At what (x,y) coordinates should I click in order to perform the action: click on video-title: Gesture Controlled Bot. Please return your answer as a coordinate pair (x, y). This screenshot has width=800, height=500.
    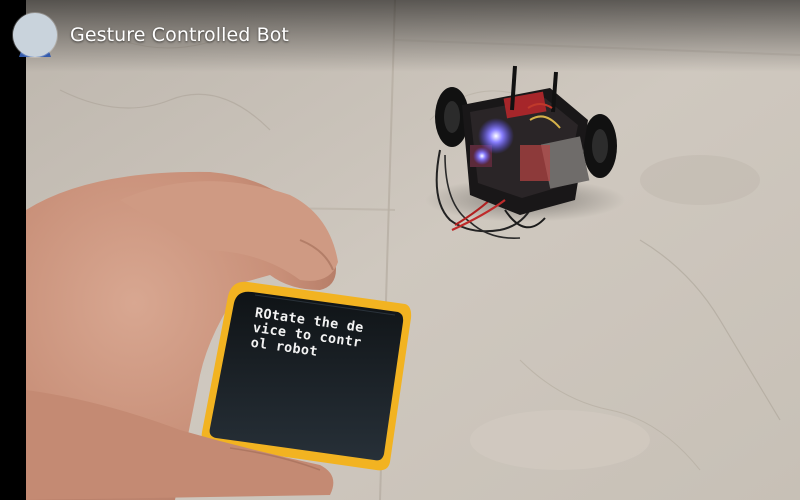
    Looking at the image, I should click on (179, 35).